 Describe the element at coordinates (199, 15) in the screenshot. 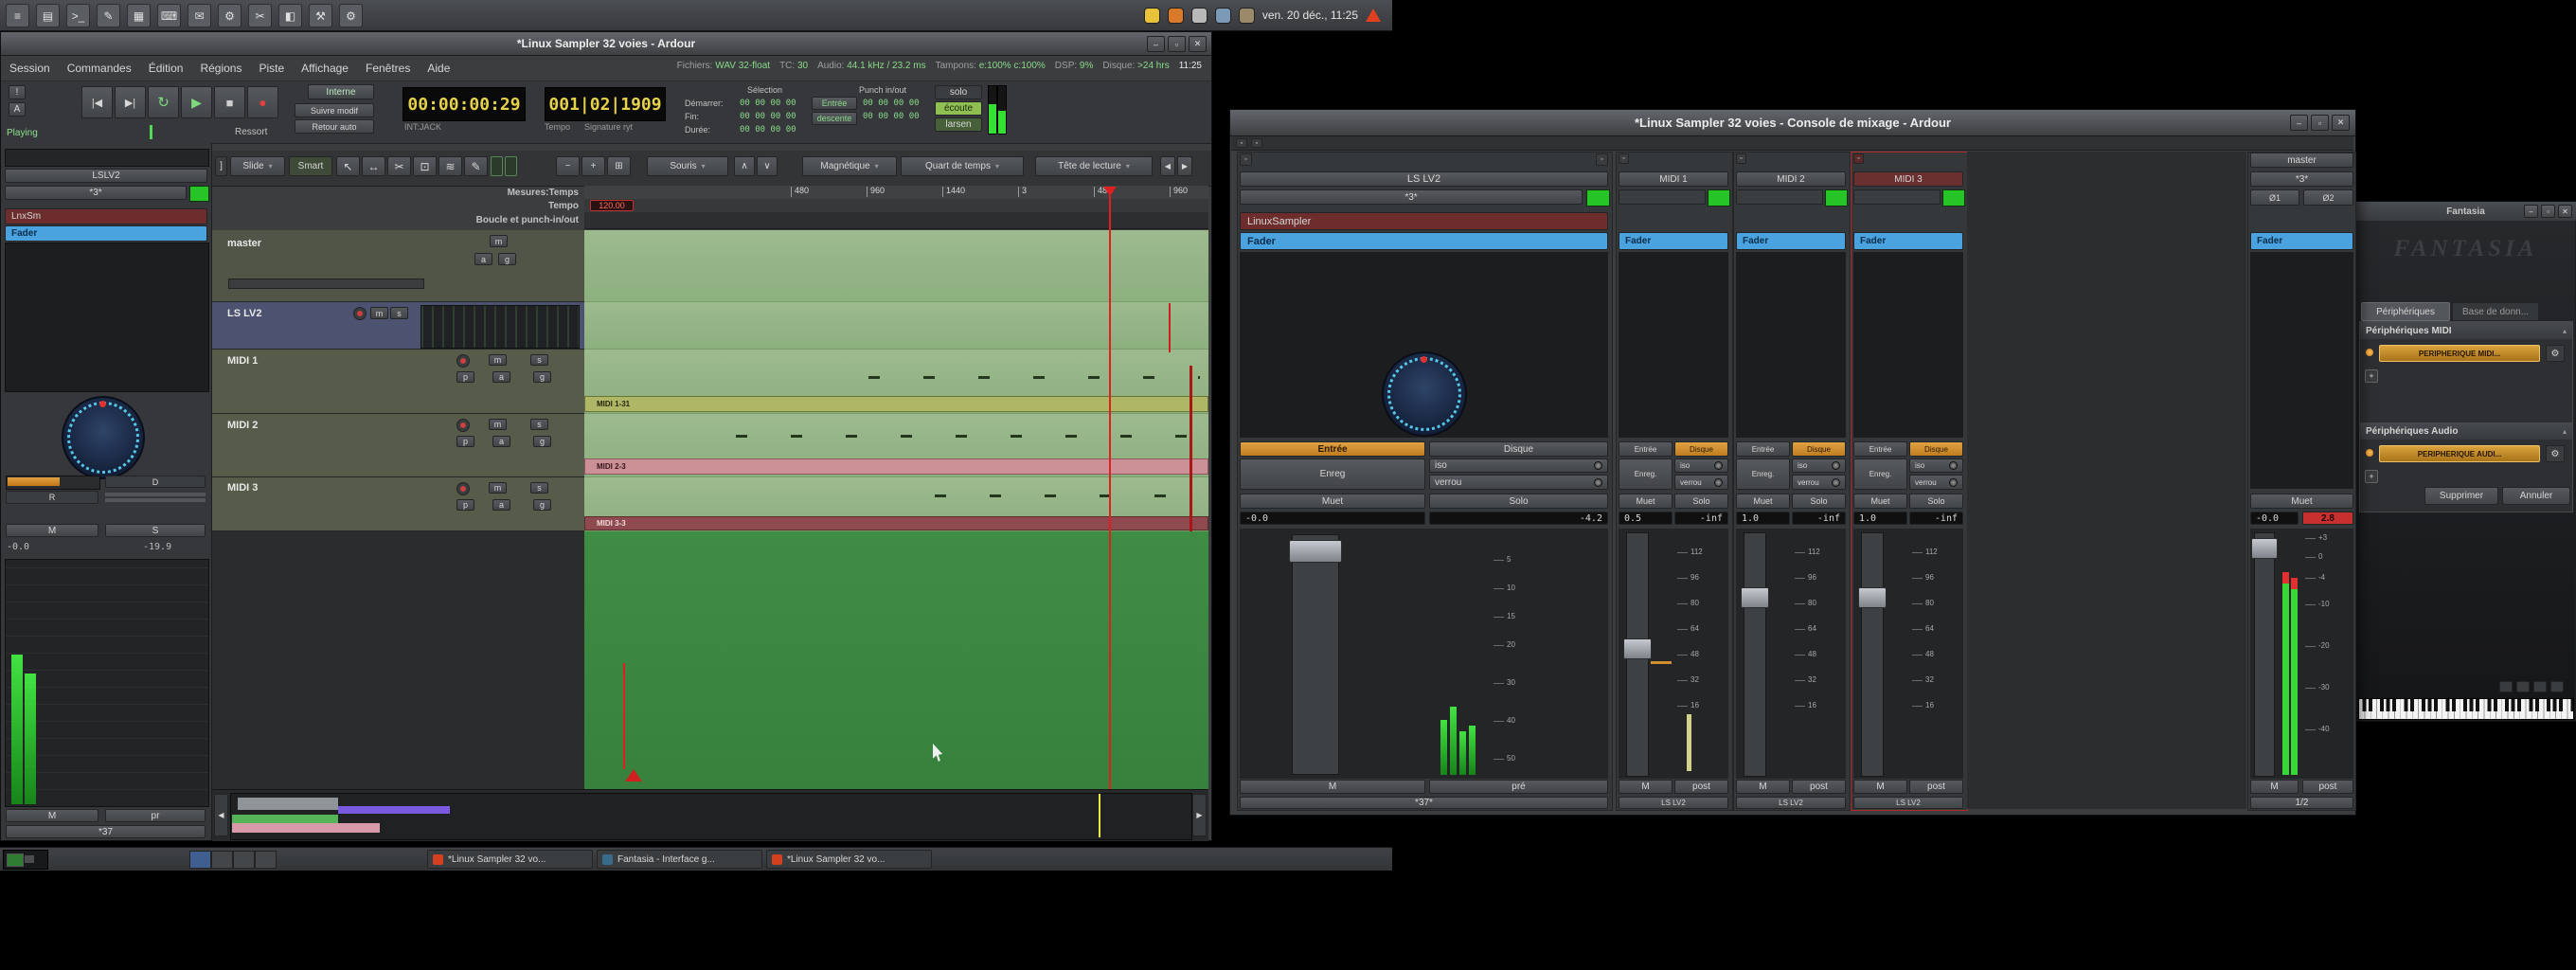

I see `mail-icon: ✉` at that location.